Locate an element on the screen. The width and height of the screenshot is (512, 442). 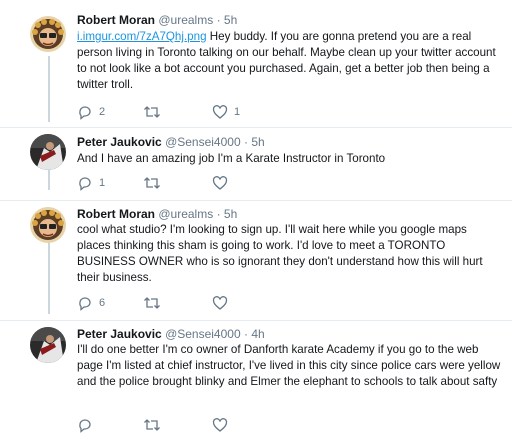
tweet-header: Peter Jaukovic @Sensei4000 · 4h is located at coordinates (171, 334).